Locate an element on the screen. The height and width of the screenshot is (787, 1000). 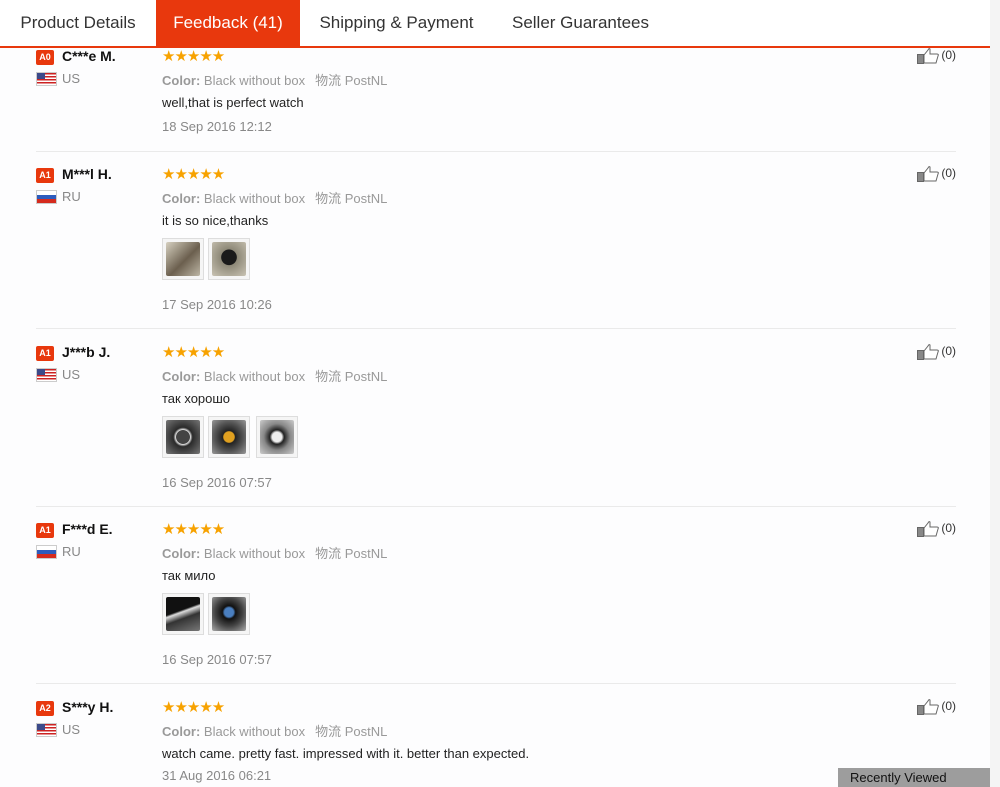
buyer-name: F***d E. is located at coordinates (87, 529).